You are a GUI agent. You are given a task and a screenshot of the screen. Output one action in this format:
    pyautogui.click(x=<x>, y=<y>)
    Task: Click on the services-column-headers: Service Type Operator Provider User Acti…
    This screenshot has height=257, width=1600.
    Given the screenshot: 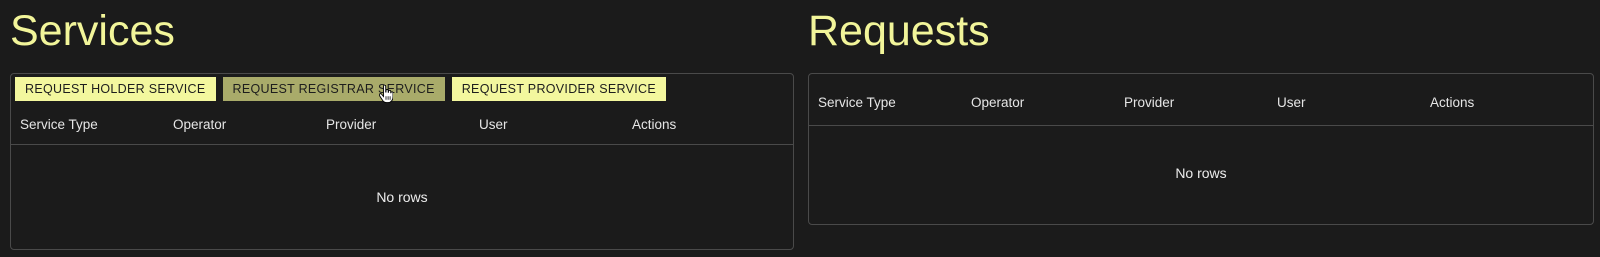 What is the action you would take?
    pyautogui.click(x=402, y=124)
    